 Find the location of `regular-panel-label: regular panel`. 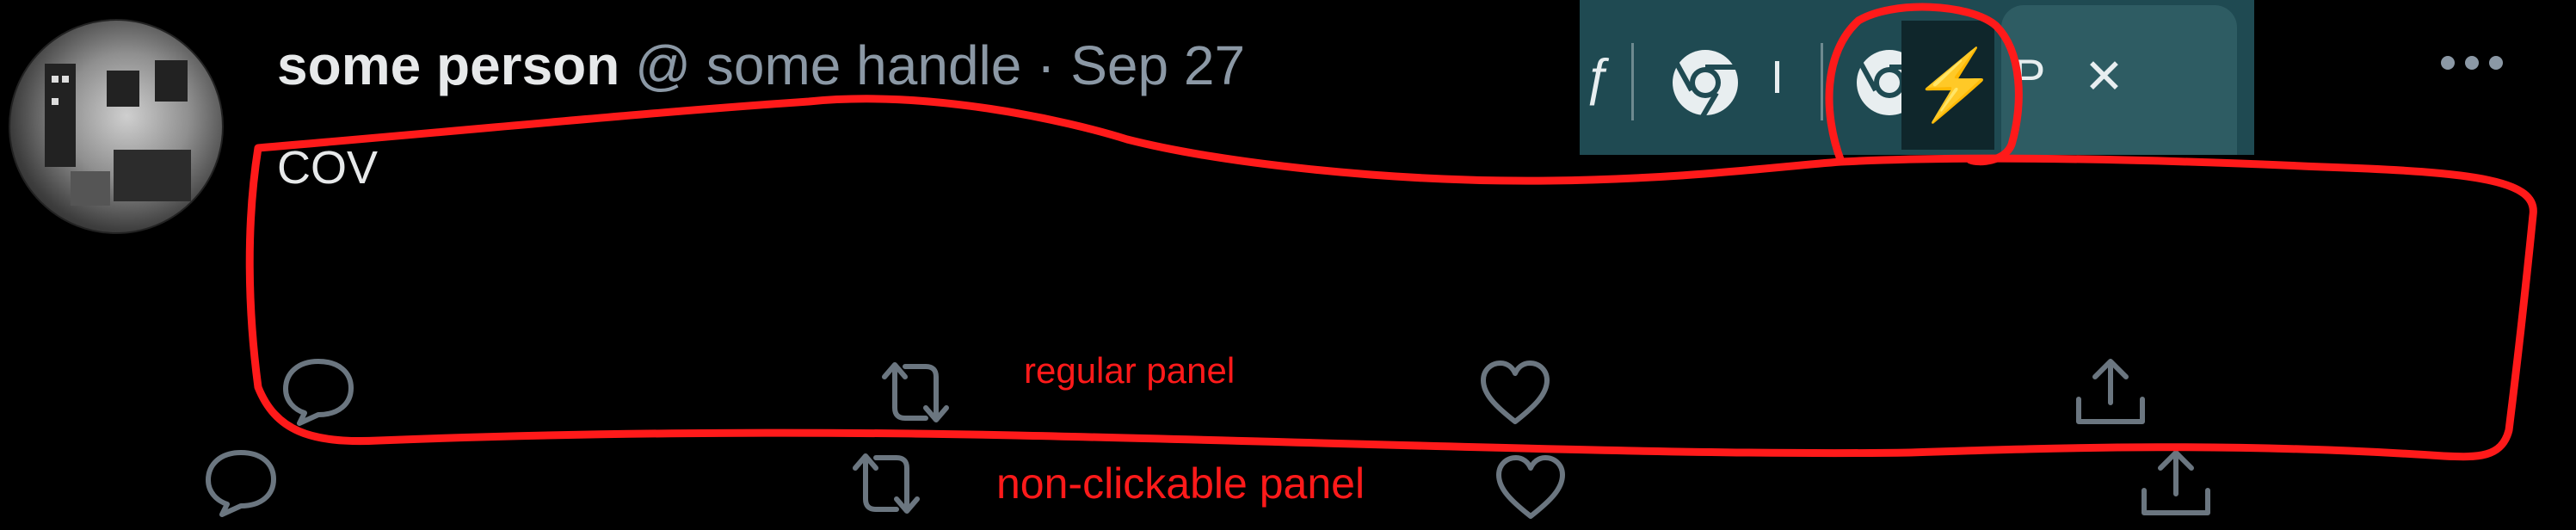

regular-panel-label: regular panel is located at coordinates (1130, 370).